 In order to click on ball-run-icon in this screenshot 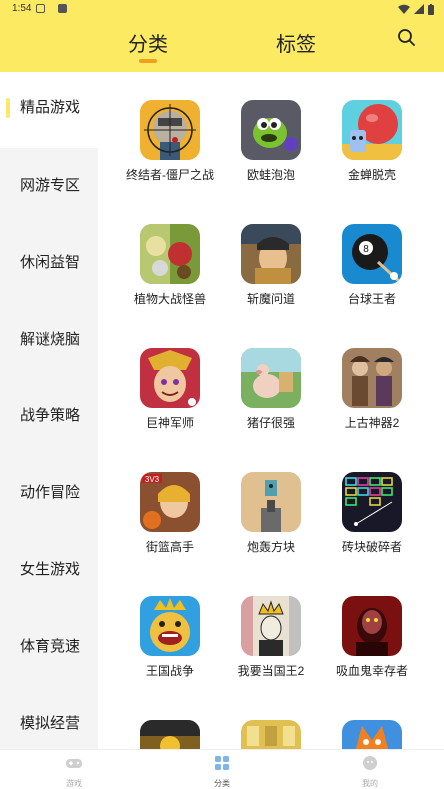, I will do `click(372, 130)`.